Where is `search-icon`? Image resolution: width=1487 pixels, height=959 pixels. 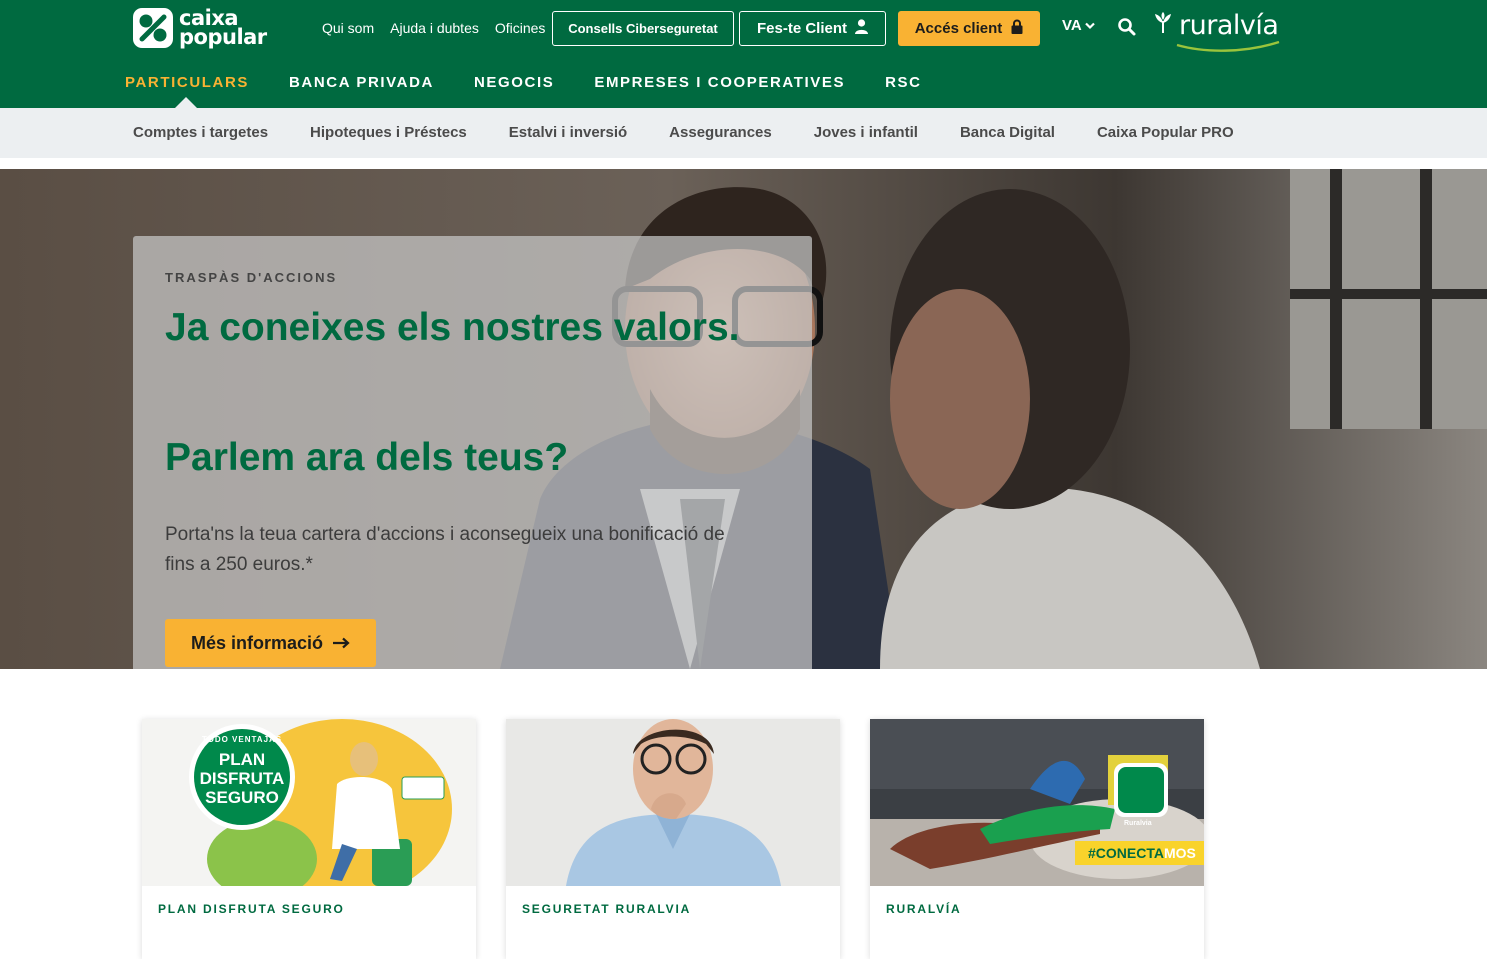 search-icon is located at coordinates (1127, 29).